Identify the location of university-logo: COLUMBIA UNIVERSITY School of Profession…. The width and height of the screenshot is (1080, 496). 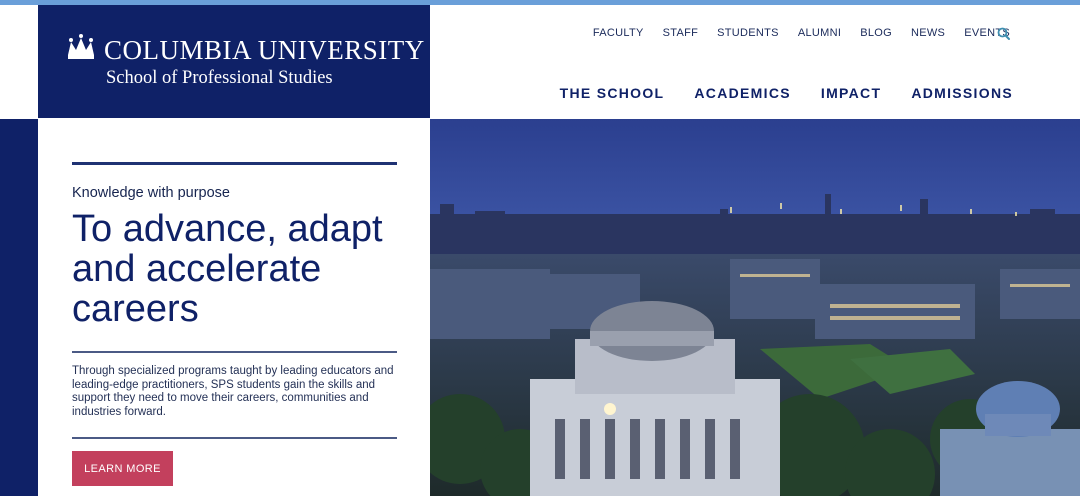
(234, 61).